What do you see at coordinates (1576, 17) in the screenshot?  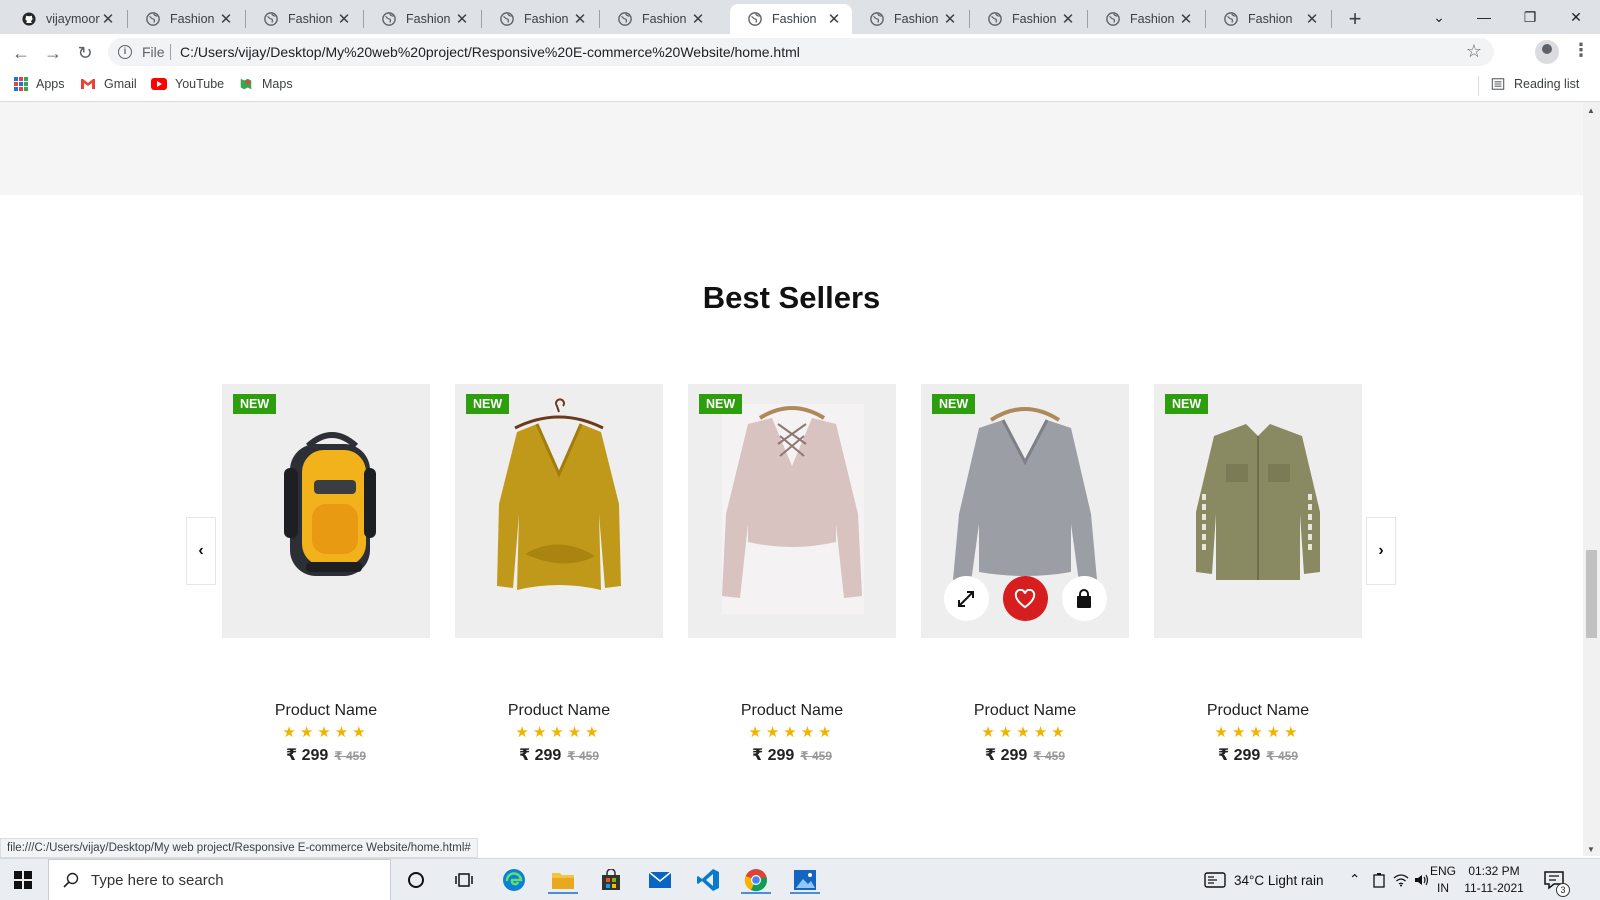 I see `close-window-button: ✕` at bounding box center [1576, 17].